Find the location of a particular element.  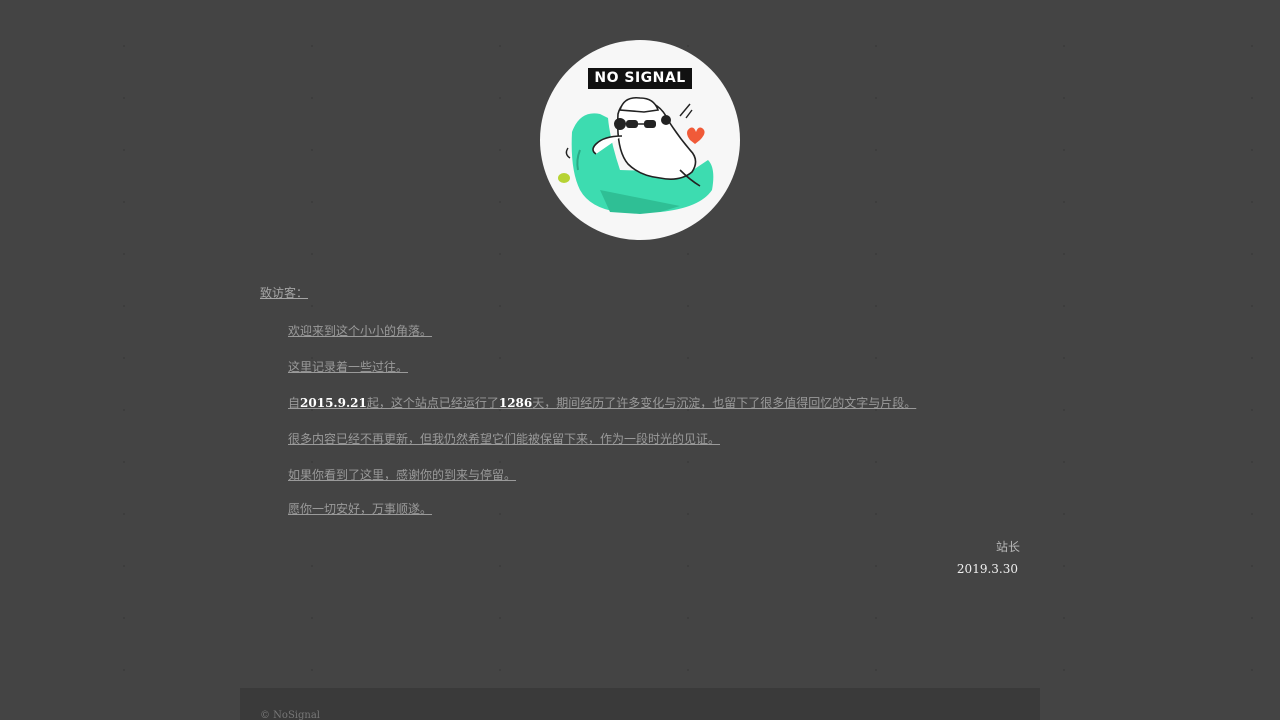

letter-paragraph-1: 欢迎来到这个小小的角落。 is located at coordinates (360, 331).